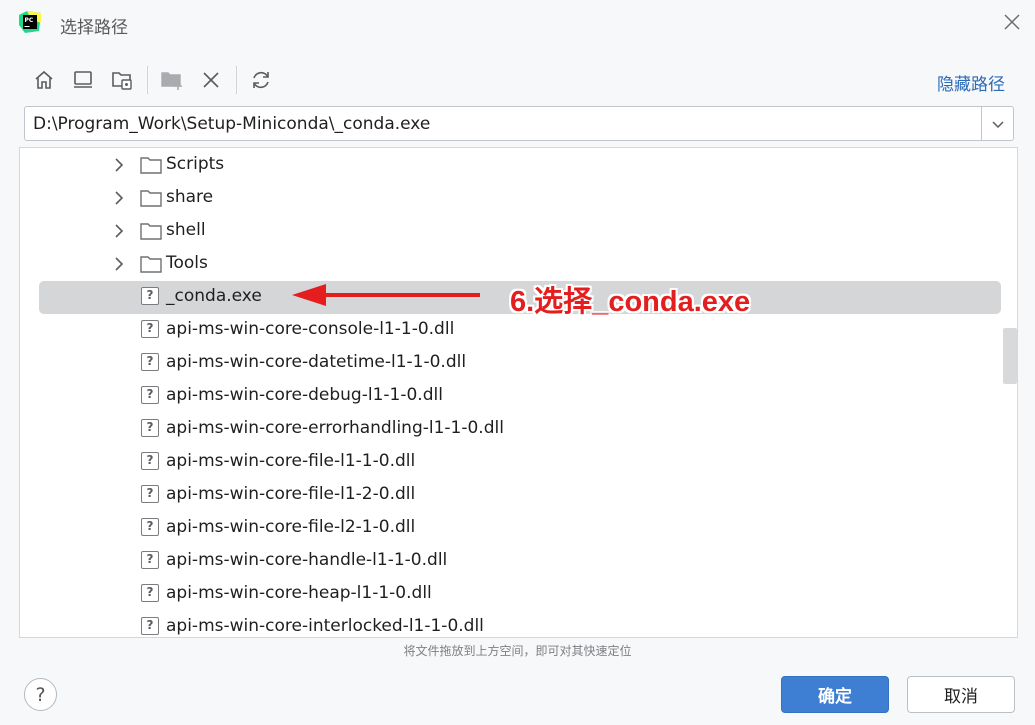 The image size is (1035, 725). I want to click on app-logo-text: PC, so click(29, 20).